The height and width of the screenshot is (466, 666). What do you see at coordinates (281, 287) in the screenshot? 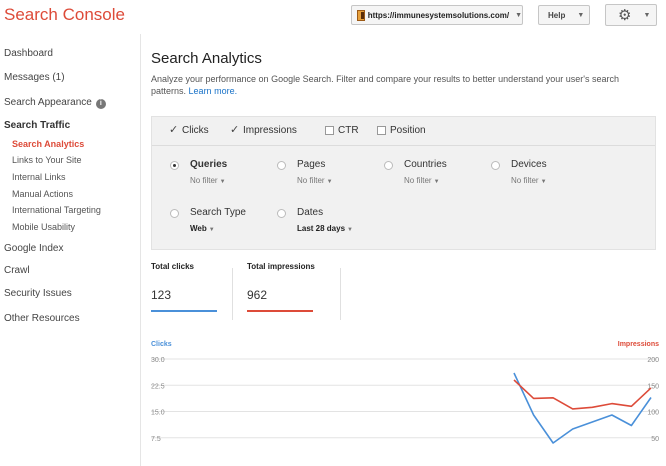
I see `total-impressions-card: Total impressions 962` at bounding box center [281, 287].